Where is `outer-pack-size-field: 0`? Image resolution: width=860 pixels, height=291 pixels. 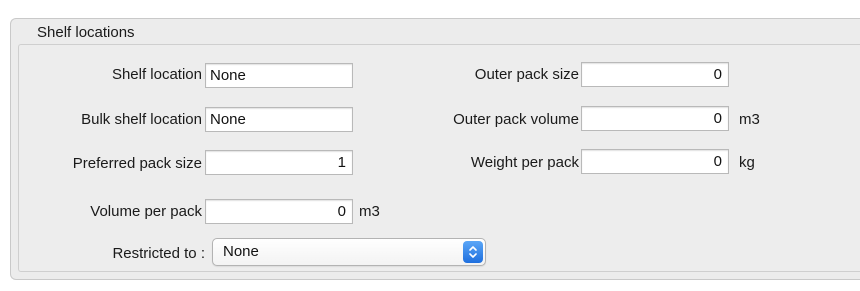 outer-pack-size-field: 0 is located at coordinates (655, 74).